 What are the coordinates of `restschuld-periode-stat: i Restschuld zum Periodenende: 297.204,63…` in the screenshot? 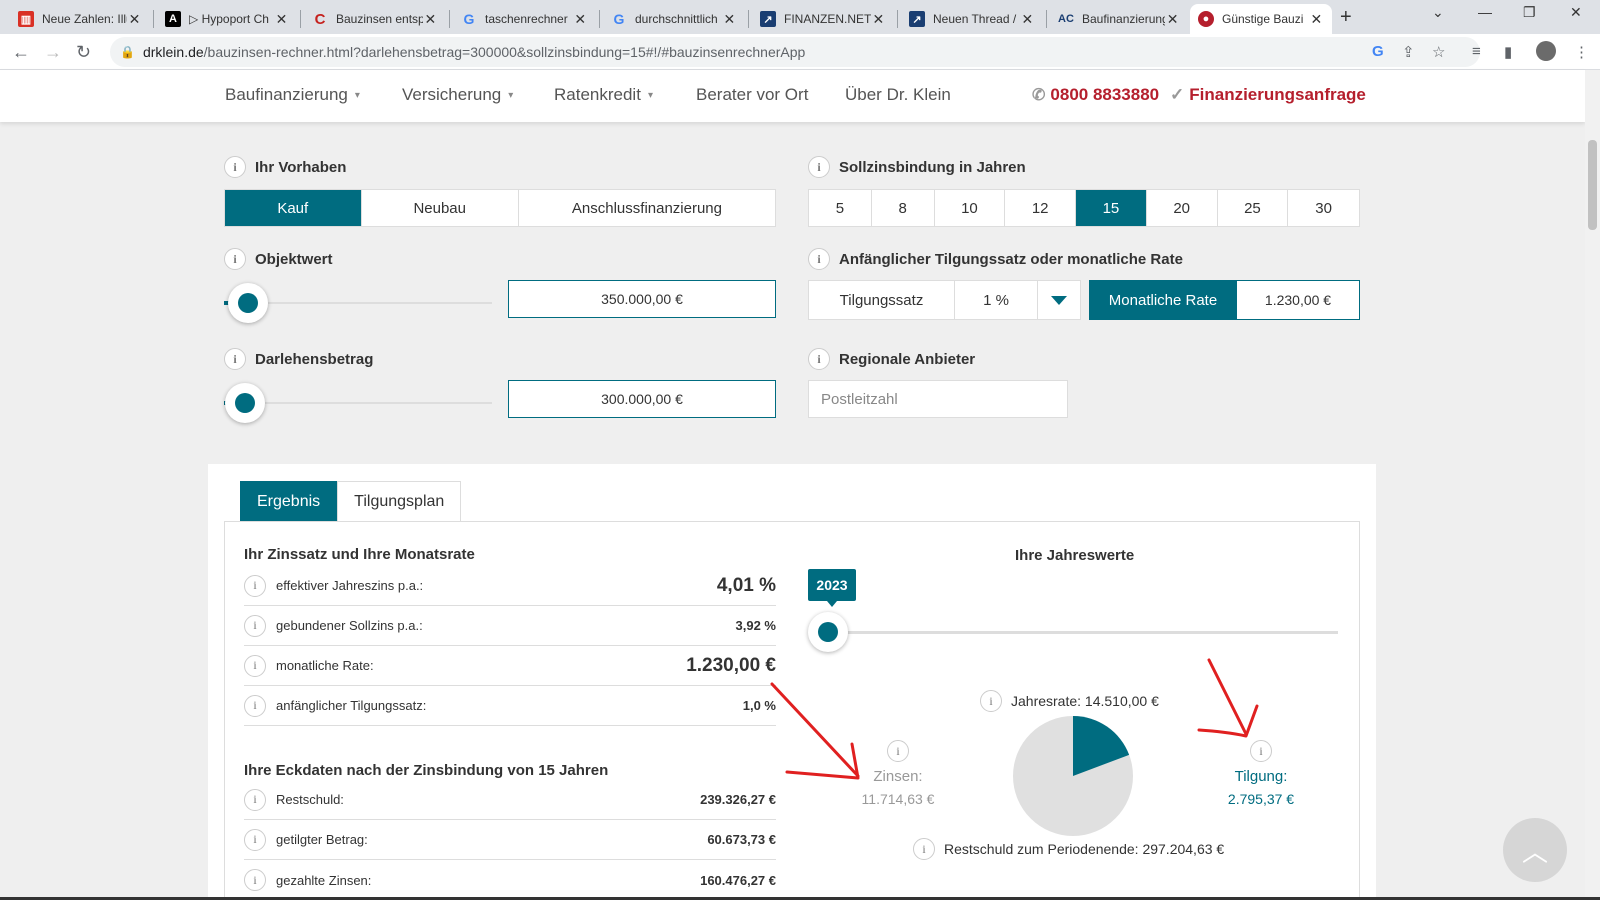 It's located at (1068, 849).